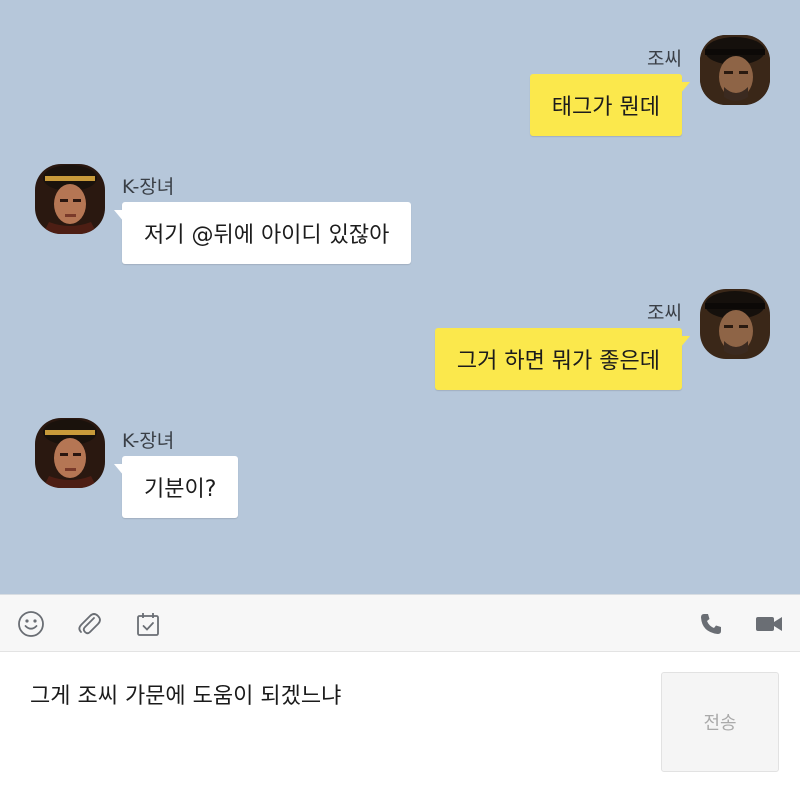  I want to click on attachment-icon, so click(89, 624).